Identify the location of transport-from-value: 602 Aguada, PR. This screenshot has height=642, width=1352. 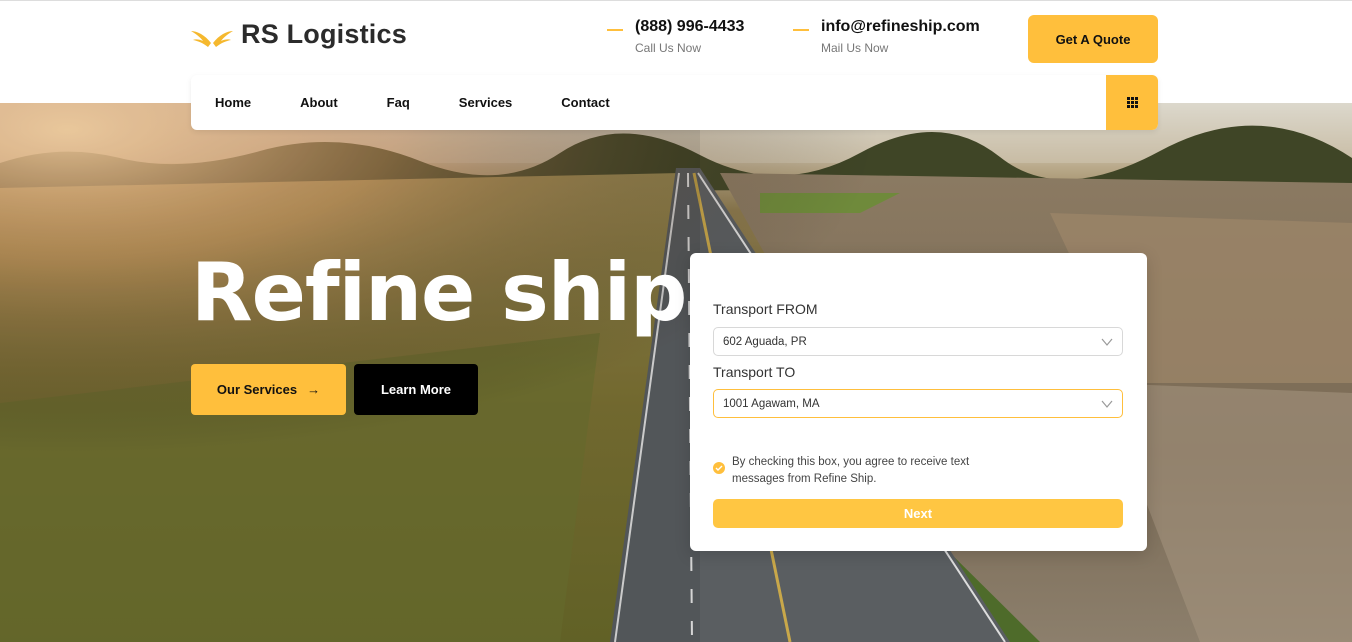
(765, 341).